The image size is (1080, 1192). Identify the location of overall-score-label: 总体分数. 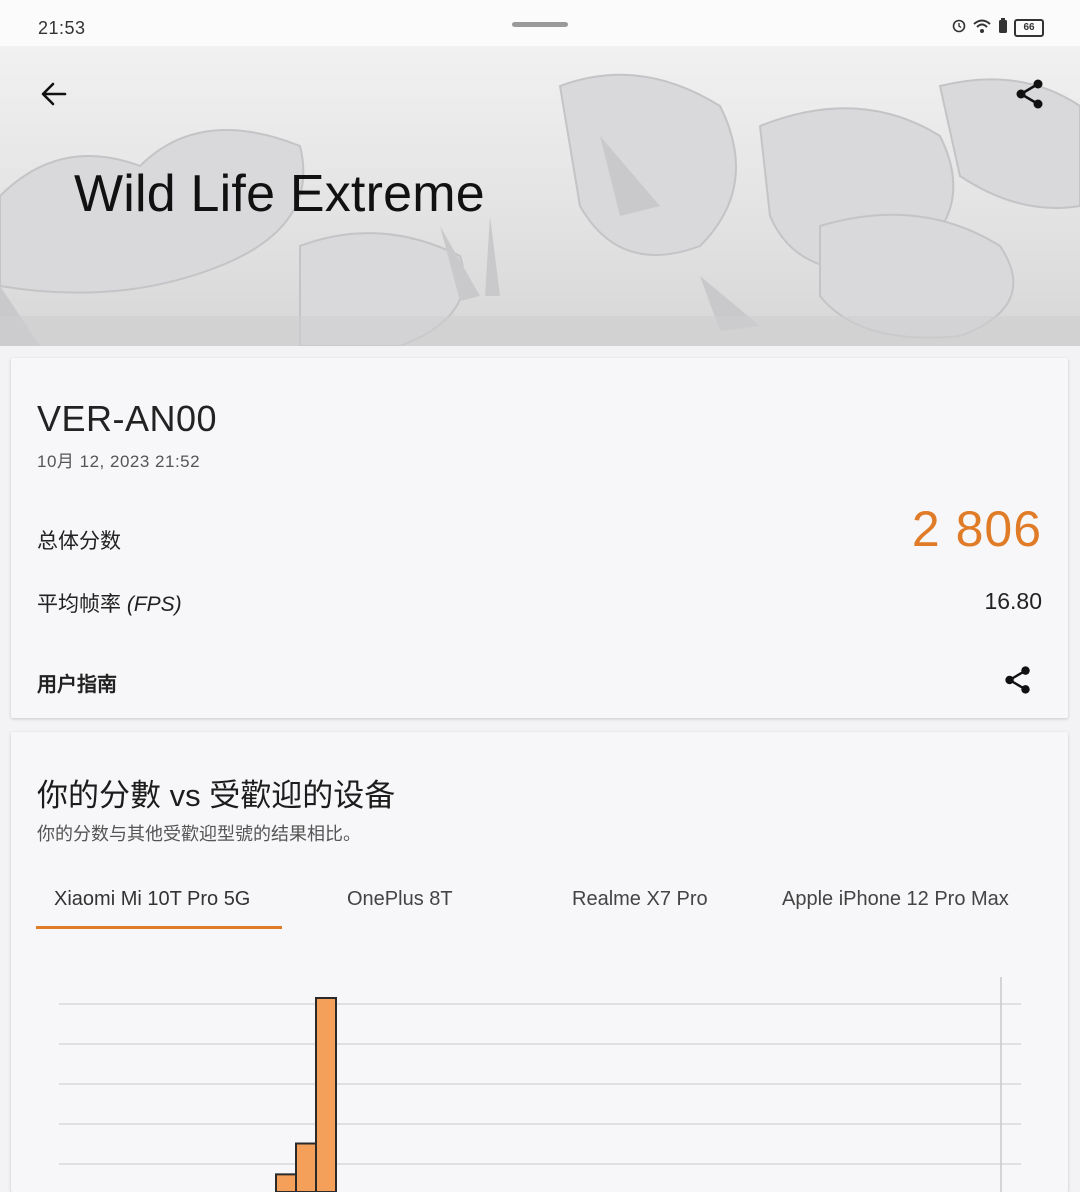
(79, 540).